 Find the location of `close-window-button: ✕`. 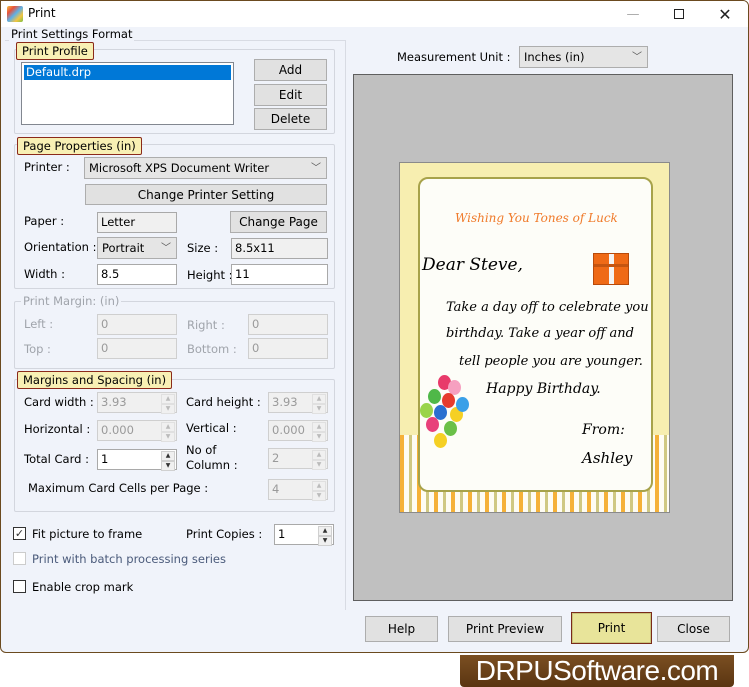

close-window-button: ✕ is located at coordinates (725, 14).